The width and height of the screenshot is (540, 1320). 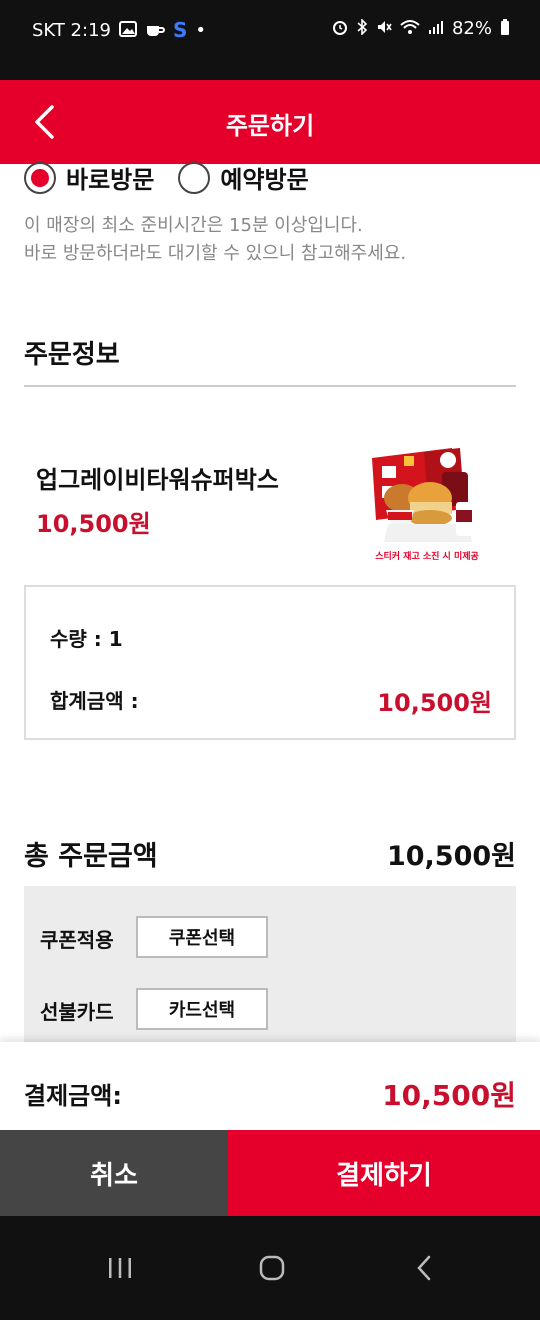 What do you see at coordinates (73, 1096) in the screenshot?
I see `payment-amount-label: 결제금액:` at bounding box center [73, 1096].